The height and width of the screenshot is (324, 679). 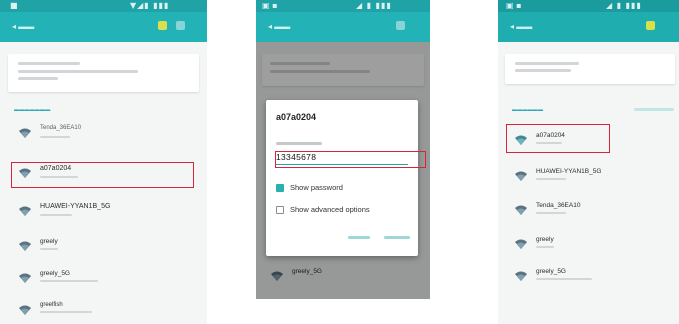 I want to click on password-highlight, so click(x=350, y=159).